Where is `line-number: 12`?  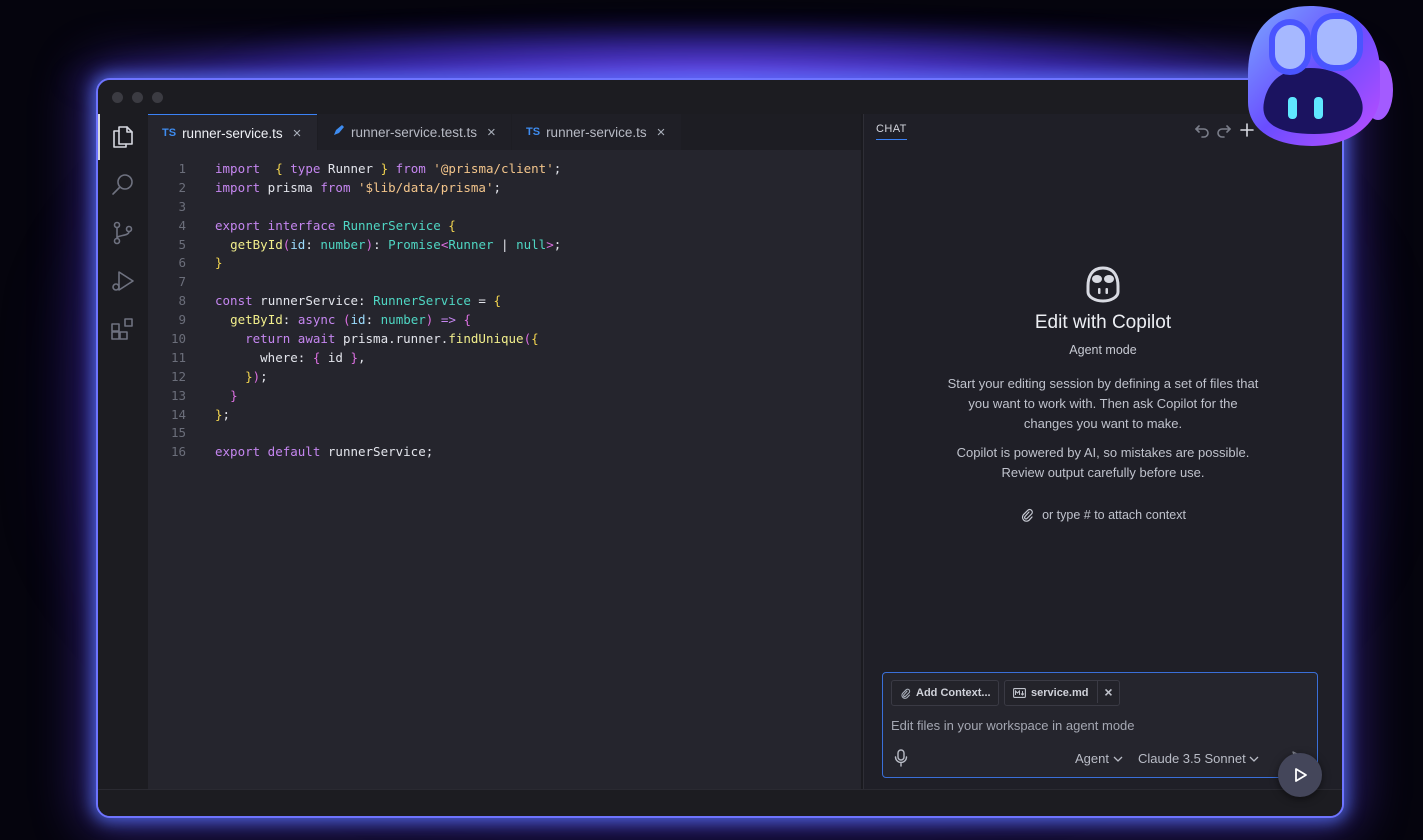
line-number: 12 is located at coordinates (178, 376).